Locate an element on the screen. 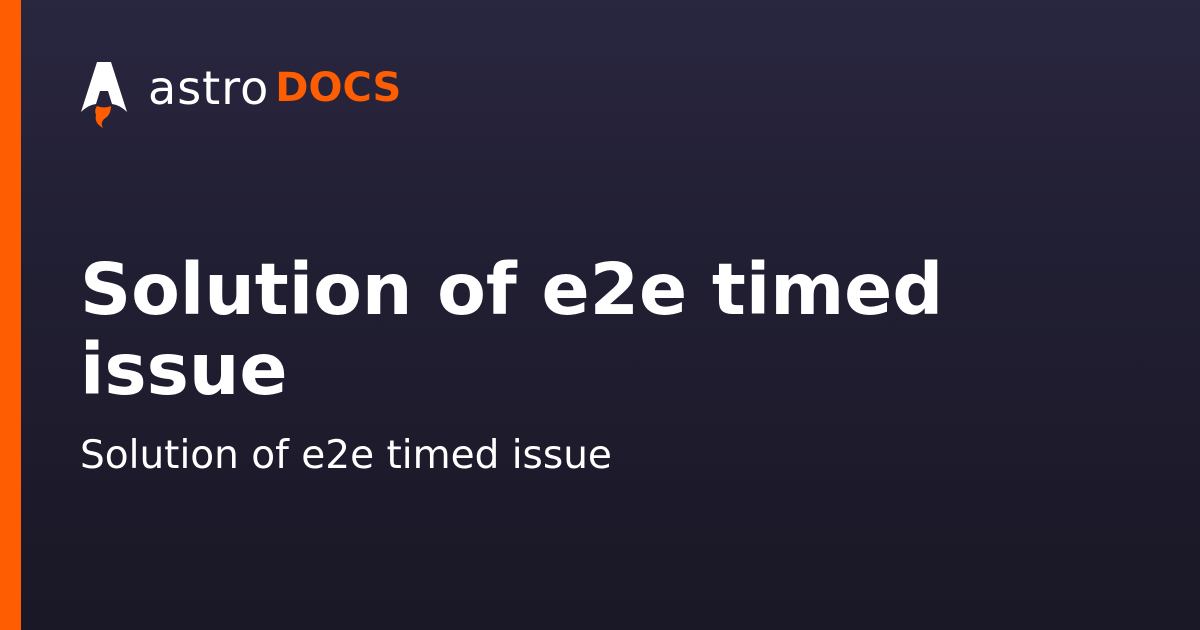 The width and height of the screenshot is (1200, 630). wordmark-docs: DOCS is located at coordinates (338, 88).